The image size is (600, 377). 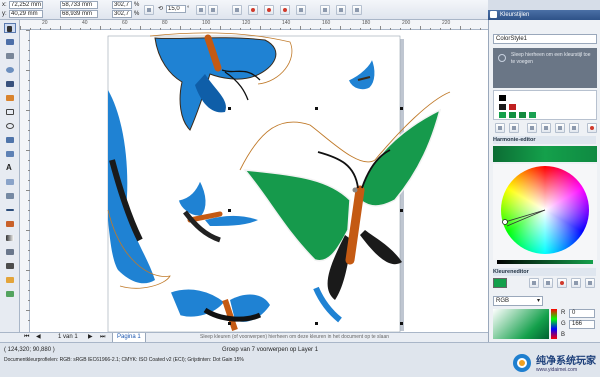 What do you see at coordinates (566, 361) in the screenshot?
I see `watermark-title: 纯净系统玩家` at bounding box center [566, 361].